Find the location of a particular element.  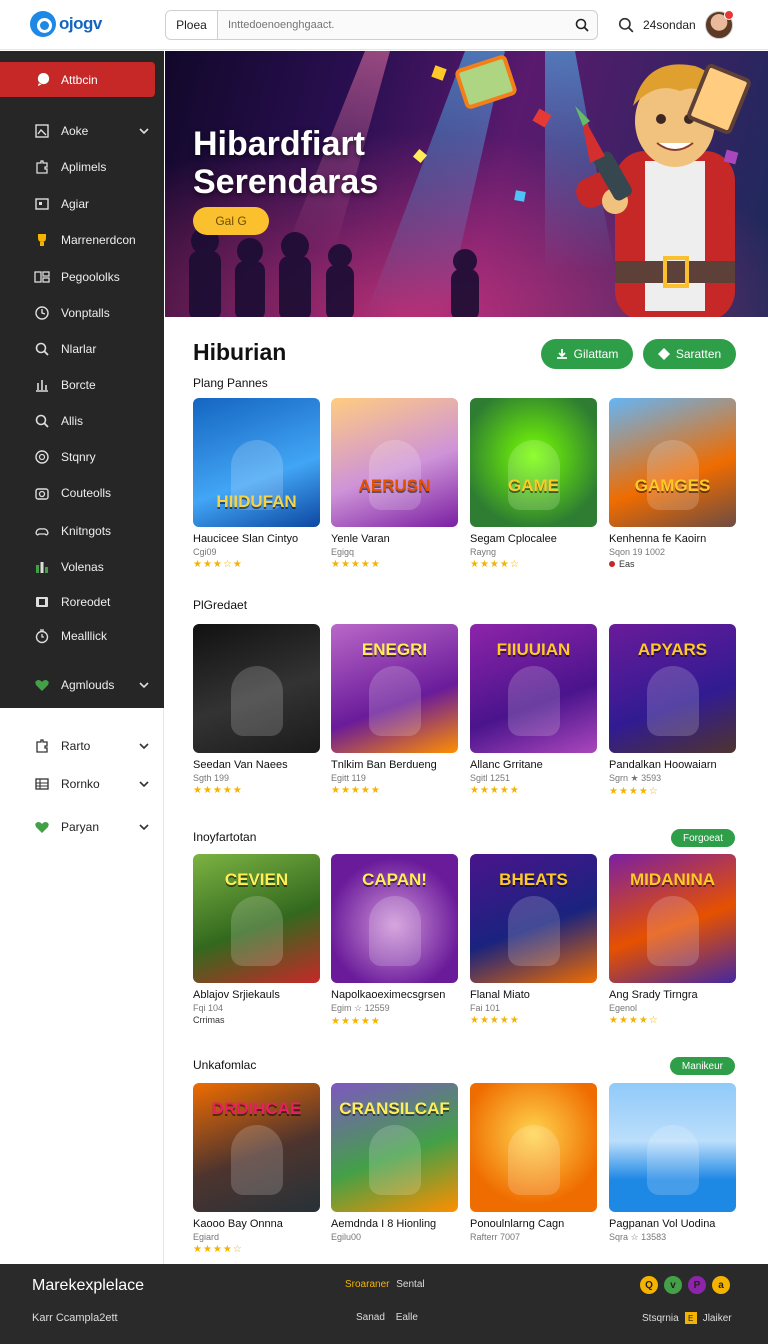

game-card: BHEATS Flanal Miato Fai 101 ★★★★★ is located at coordinates (533, 940).